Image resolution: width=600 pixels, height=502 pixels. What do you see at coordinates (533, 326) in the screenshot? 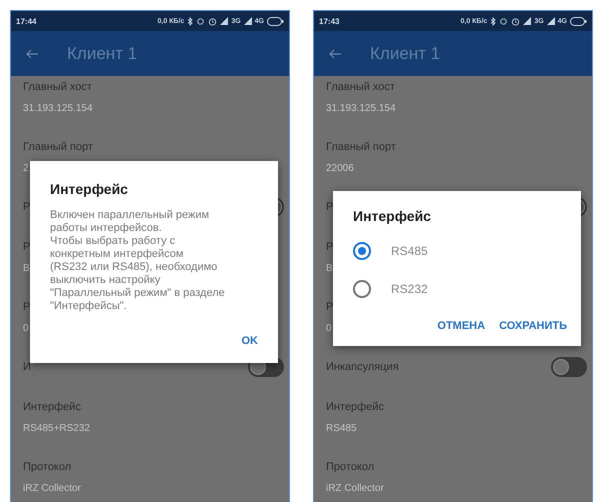
I see `dialog-button: СОХРАНИТЬ` at bounding box center [533, 326].